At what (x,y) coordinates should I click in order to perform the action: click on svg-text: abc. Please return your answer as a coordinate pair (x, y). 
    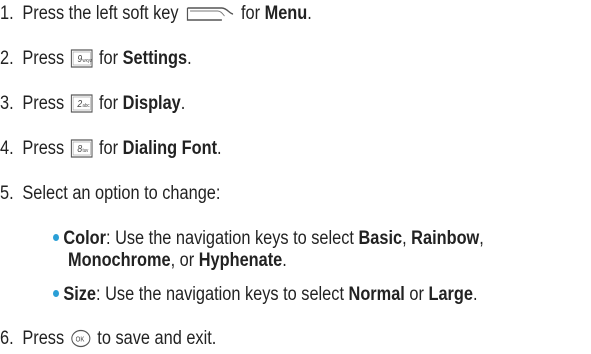
    Looking at the image, I should click on (86, 105).